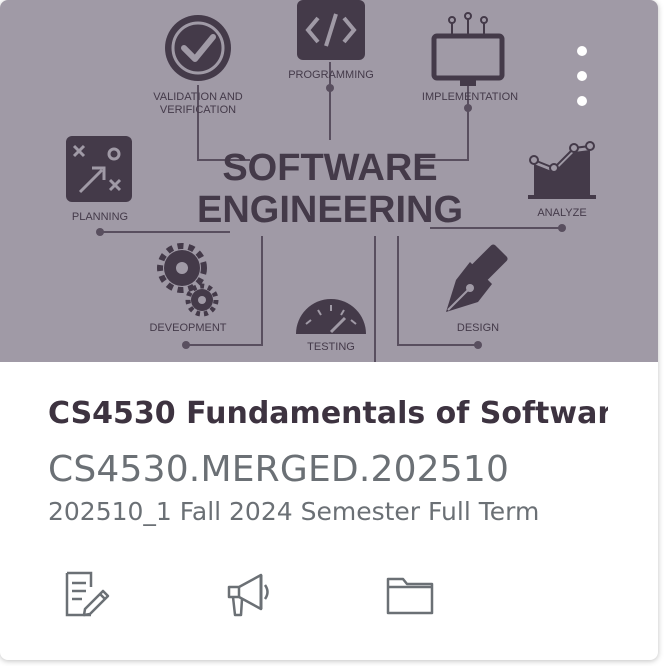  I want to click on files-button, so click(410, 594).